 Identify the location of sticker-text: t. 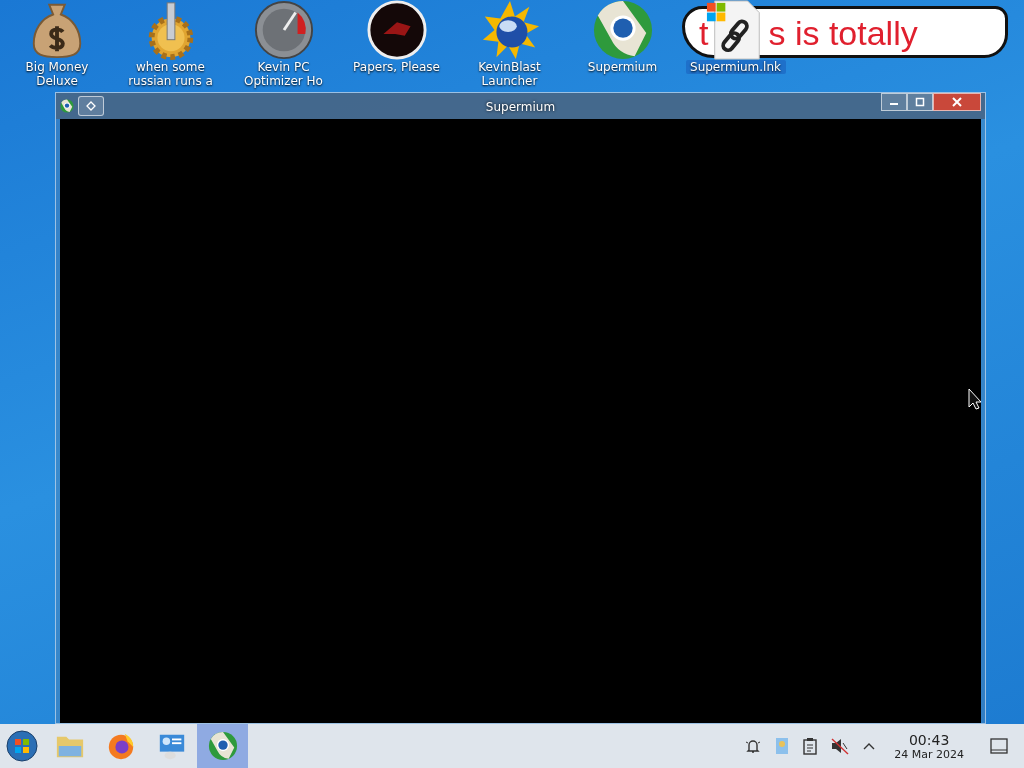
(704, 33).